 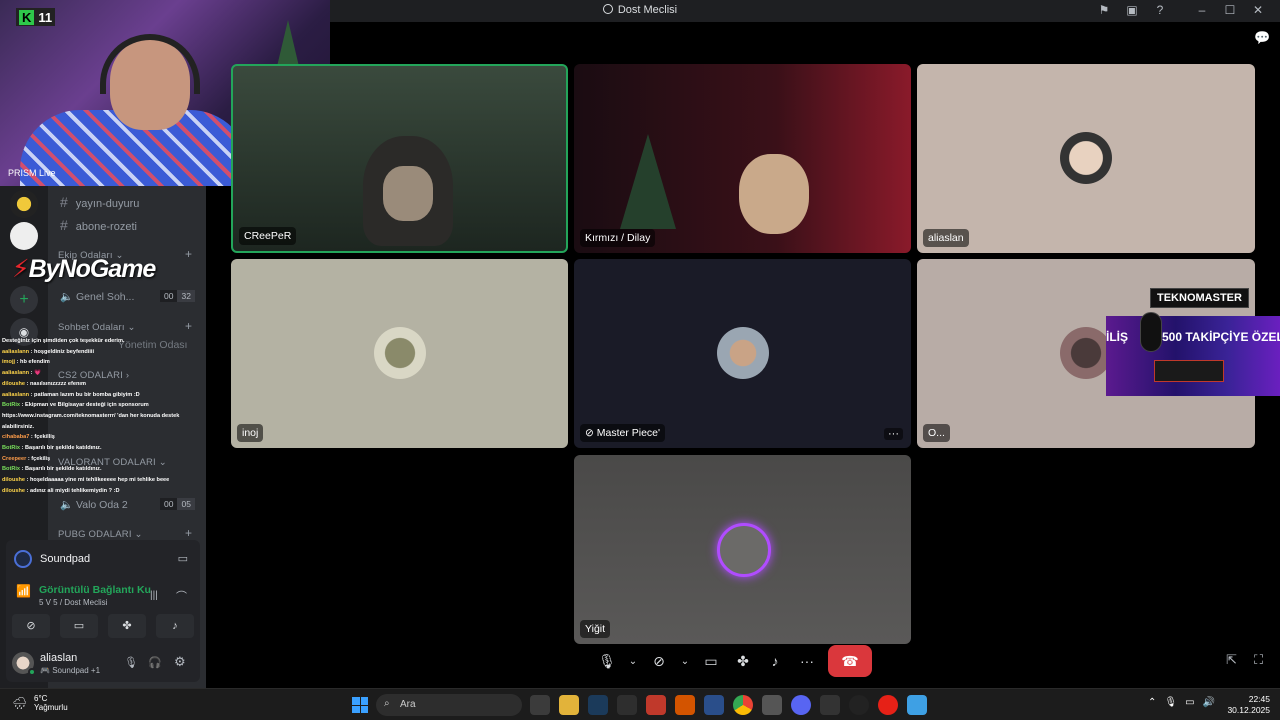 I want to click on title-bar-icons: ⚑ ▣ ? – ☐ ✕, so click(x=1181, y=10).